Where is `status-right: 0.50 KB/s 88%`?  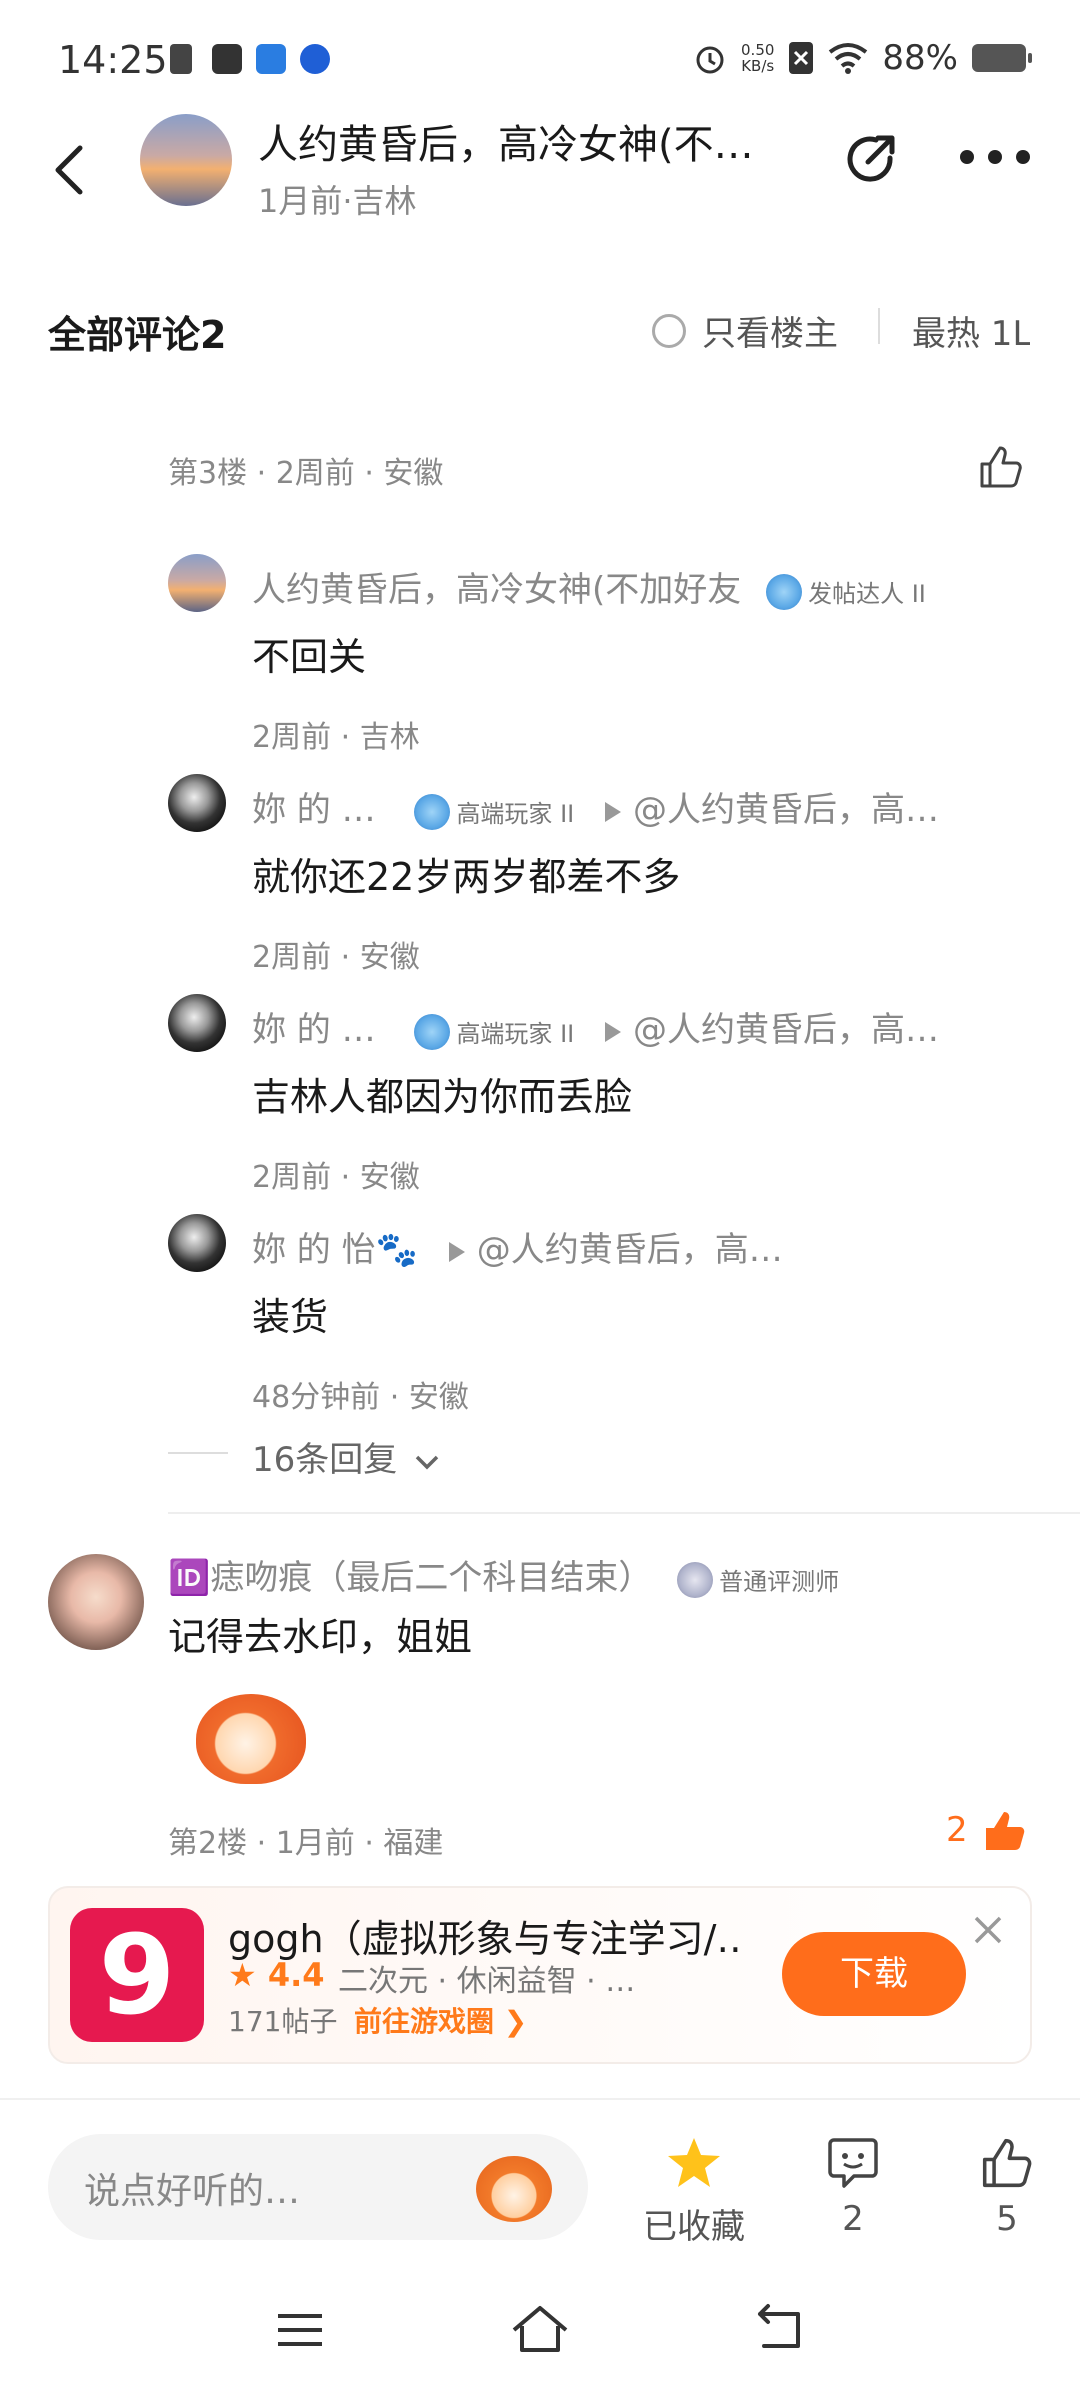 status-right: 0.50 KB/s 88% is located at coordinates (862, 58).